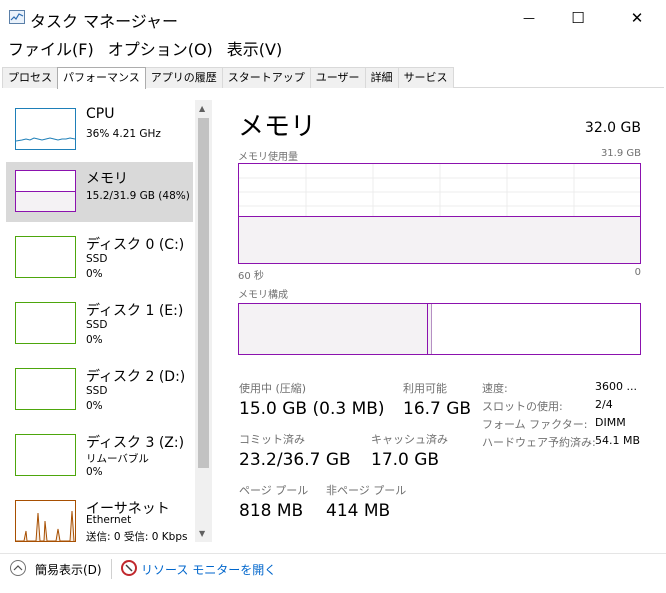 The width and height of the screenshot is (666, 593). Describe the element at coordinates (425, 388) in the screenshot. I see `available-label: 利用可能` at that location.